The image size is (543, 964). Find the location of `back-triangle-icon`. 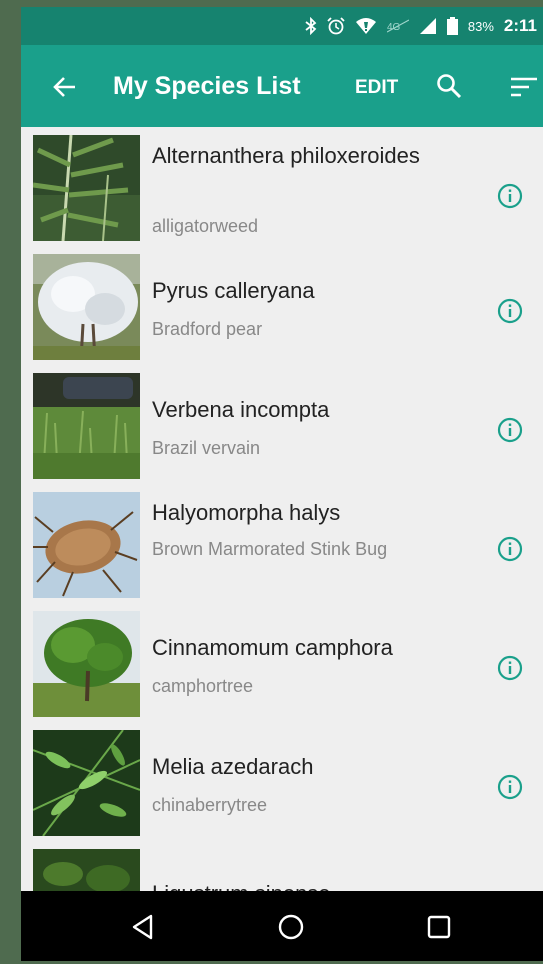

back-triangle-icon is located at coordinates (143, 927).